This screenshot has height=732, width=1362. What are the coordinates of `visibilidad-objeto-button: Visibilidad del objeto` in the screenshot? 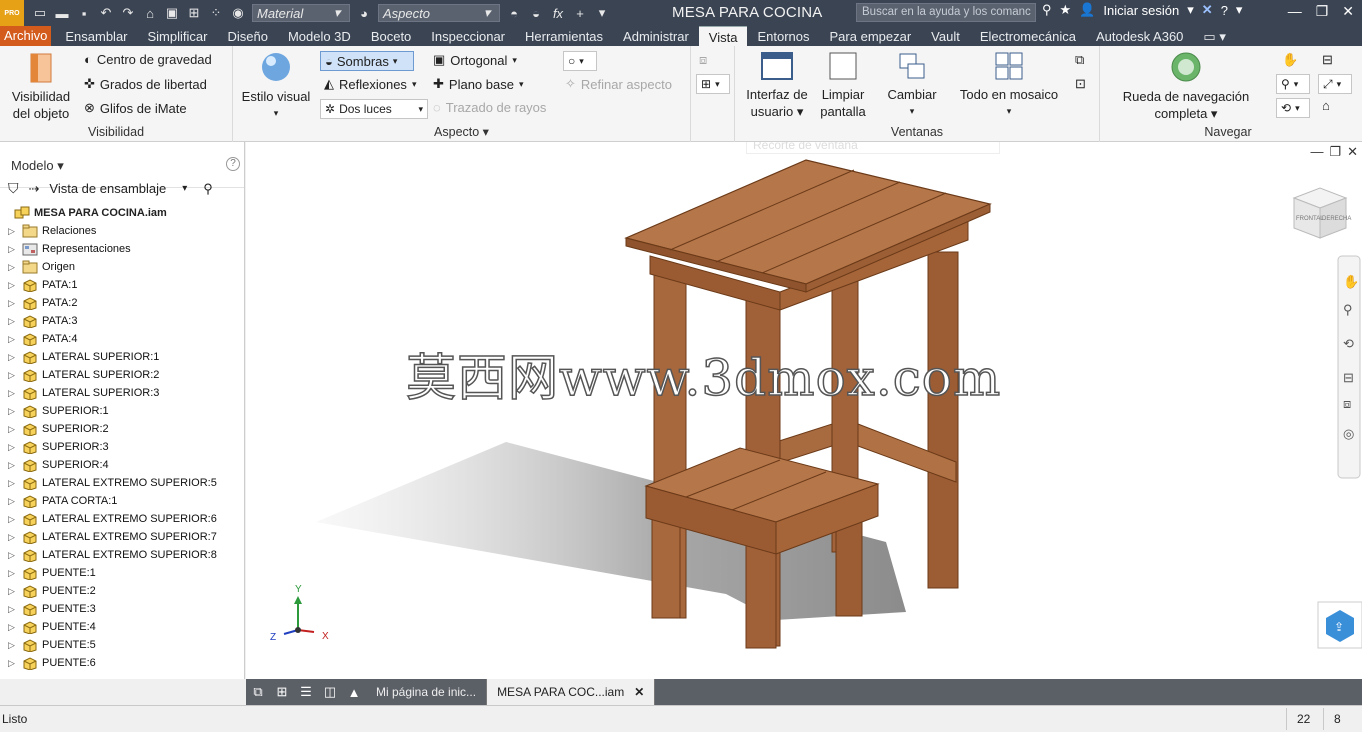 It's located at (41, 87).